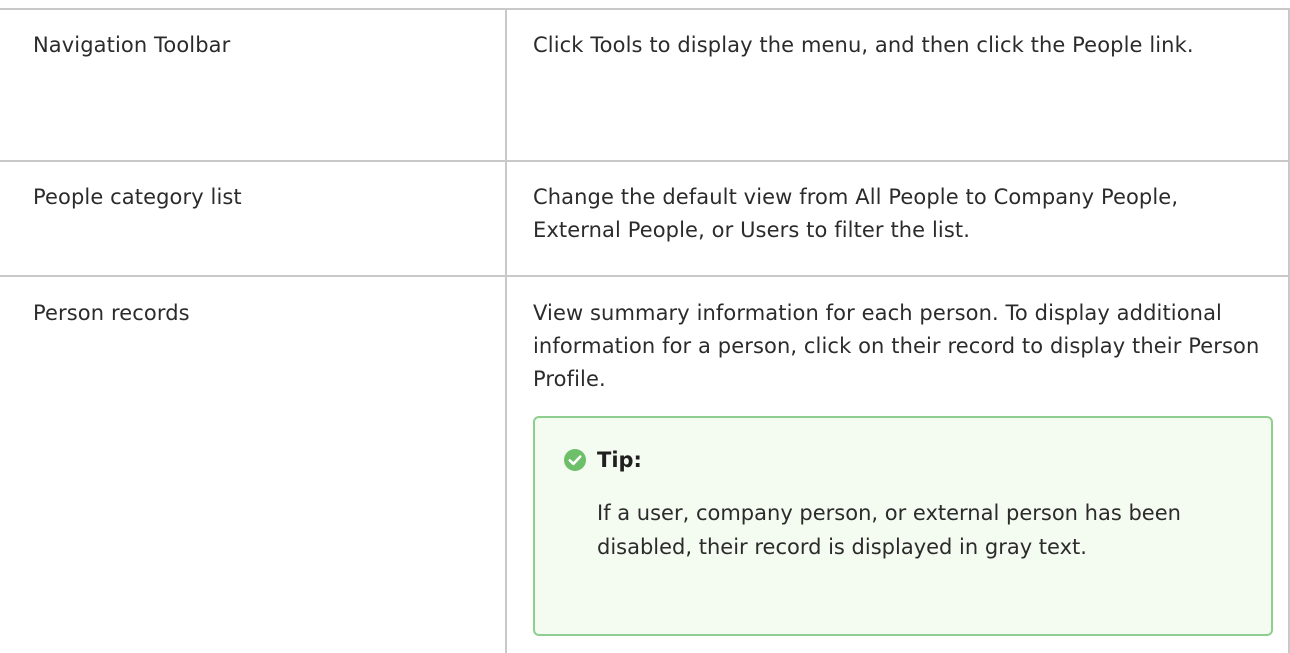 This screenshot has width=1290, height=653. What do you see at coordinates (111, 313) in the screenshot?
I see `row-item-label: Person records` at bounding box center [111, 313].